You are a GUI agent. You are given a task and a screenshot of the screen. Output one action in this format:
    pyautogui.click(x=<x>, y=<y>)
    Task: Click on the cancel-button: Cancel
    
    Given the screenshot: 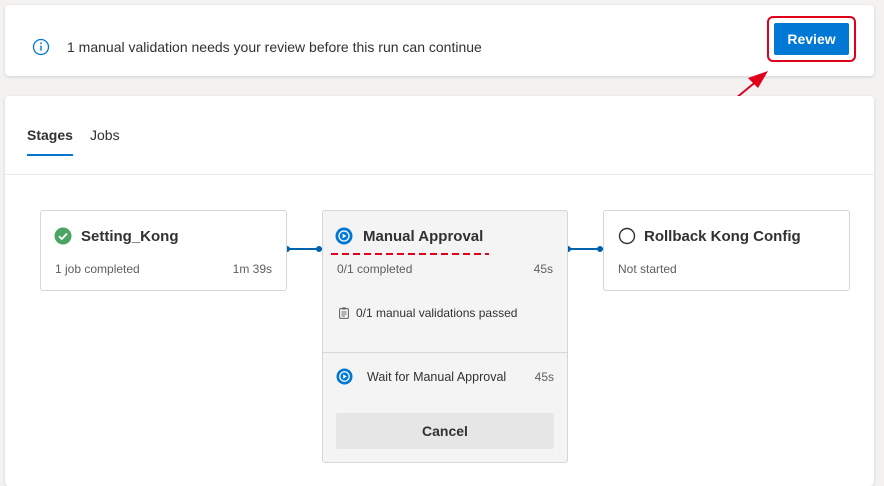 What is the action you would take?
    pyautogui.click(x=445, y=431)
    